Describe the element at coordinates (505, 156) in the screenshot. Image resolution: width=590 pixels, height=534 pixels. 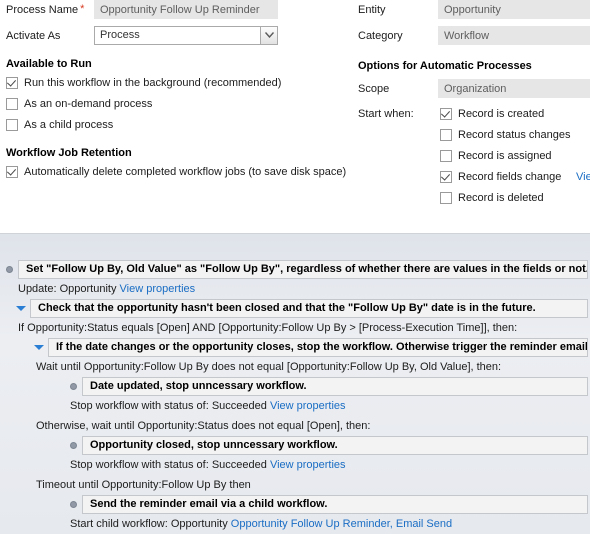
I see `checkbox-record-assigned-label: Record is assigned` at that location.